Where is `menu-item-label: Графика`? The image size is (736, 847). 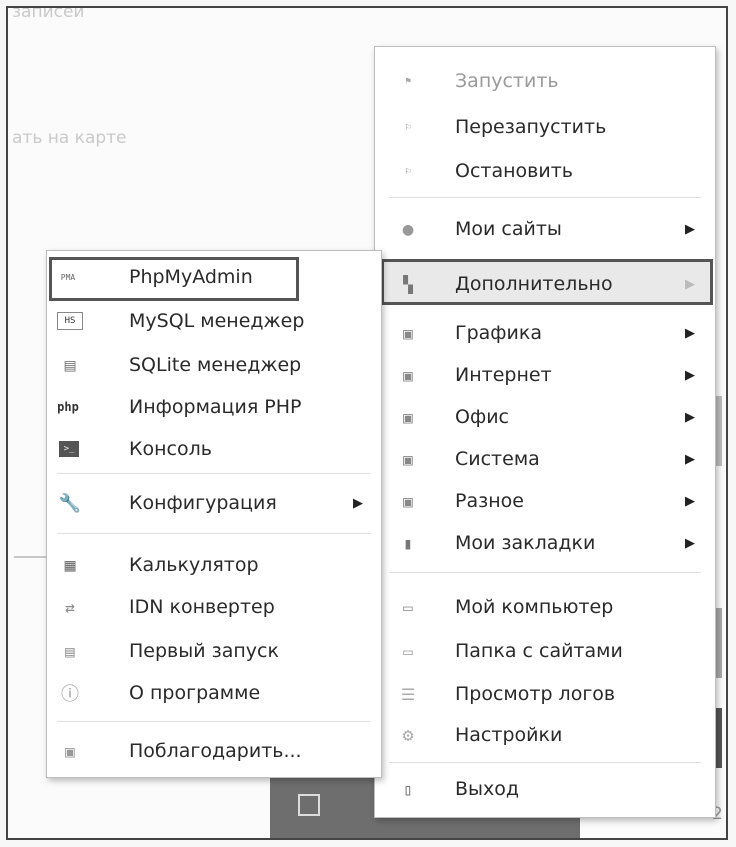
menu-item-label: Графика is located at coordinates (499, 333).